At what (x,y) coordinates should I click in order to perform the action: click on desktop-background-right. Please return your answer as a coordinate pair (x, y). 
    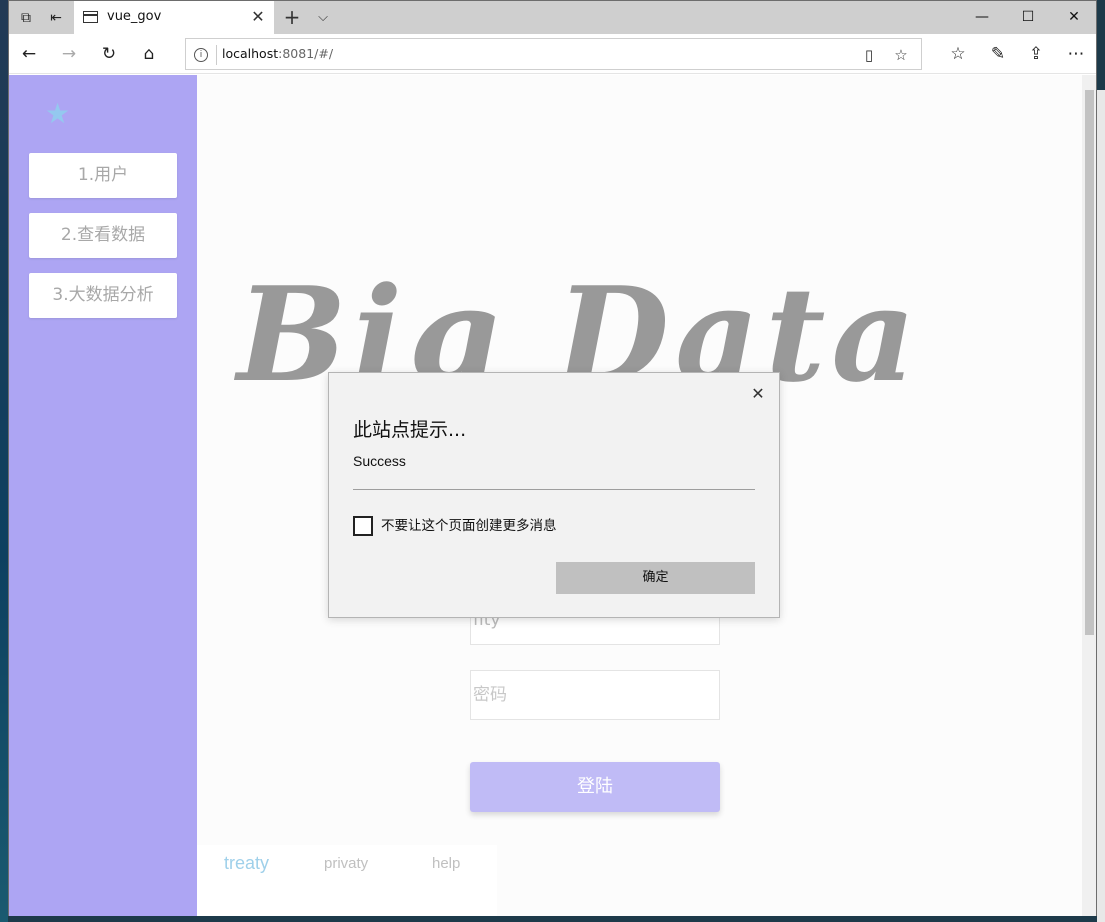
    Looking at the image, I should click on (1101, 506).